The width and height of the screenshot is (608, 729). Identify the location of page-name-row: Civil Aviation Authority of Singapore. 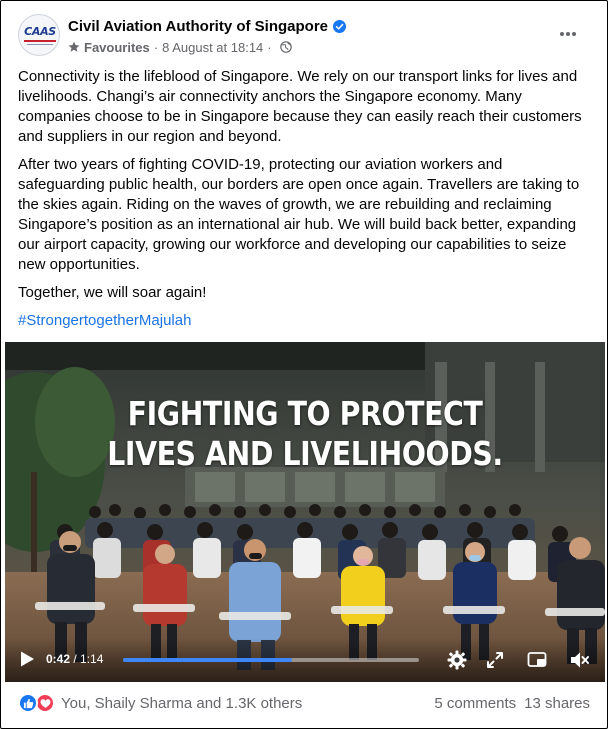
(207, 26).